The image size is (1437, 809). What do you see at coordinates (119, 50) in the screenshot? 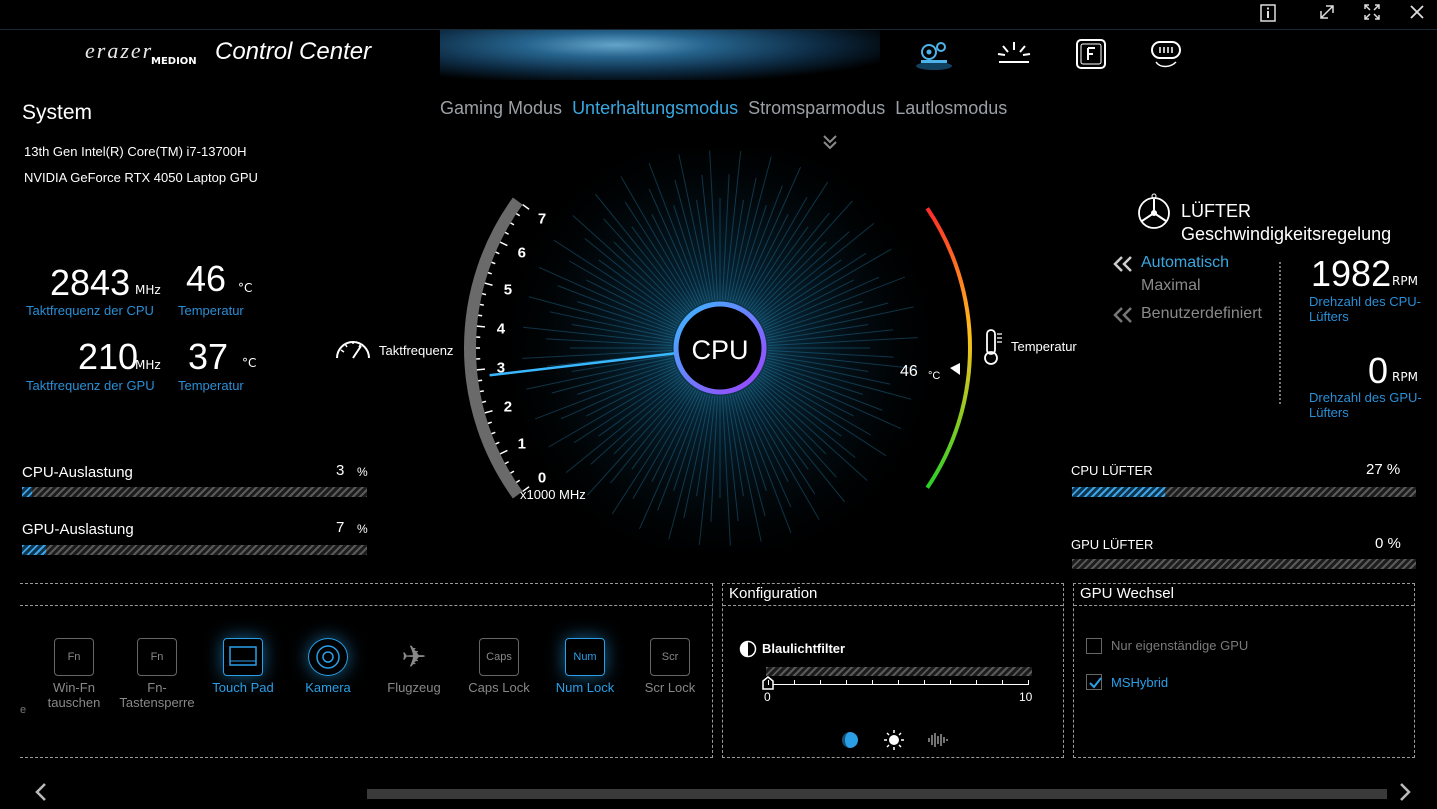
I see `brand-erazer: erazer` at bounding box center [119, 50].